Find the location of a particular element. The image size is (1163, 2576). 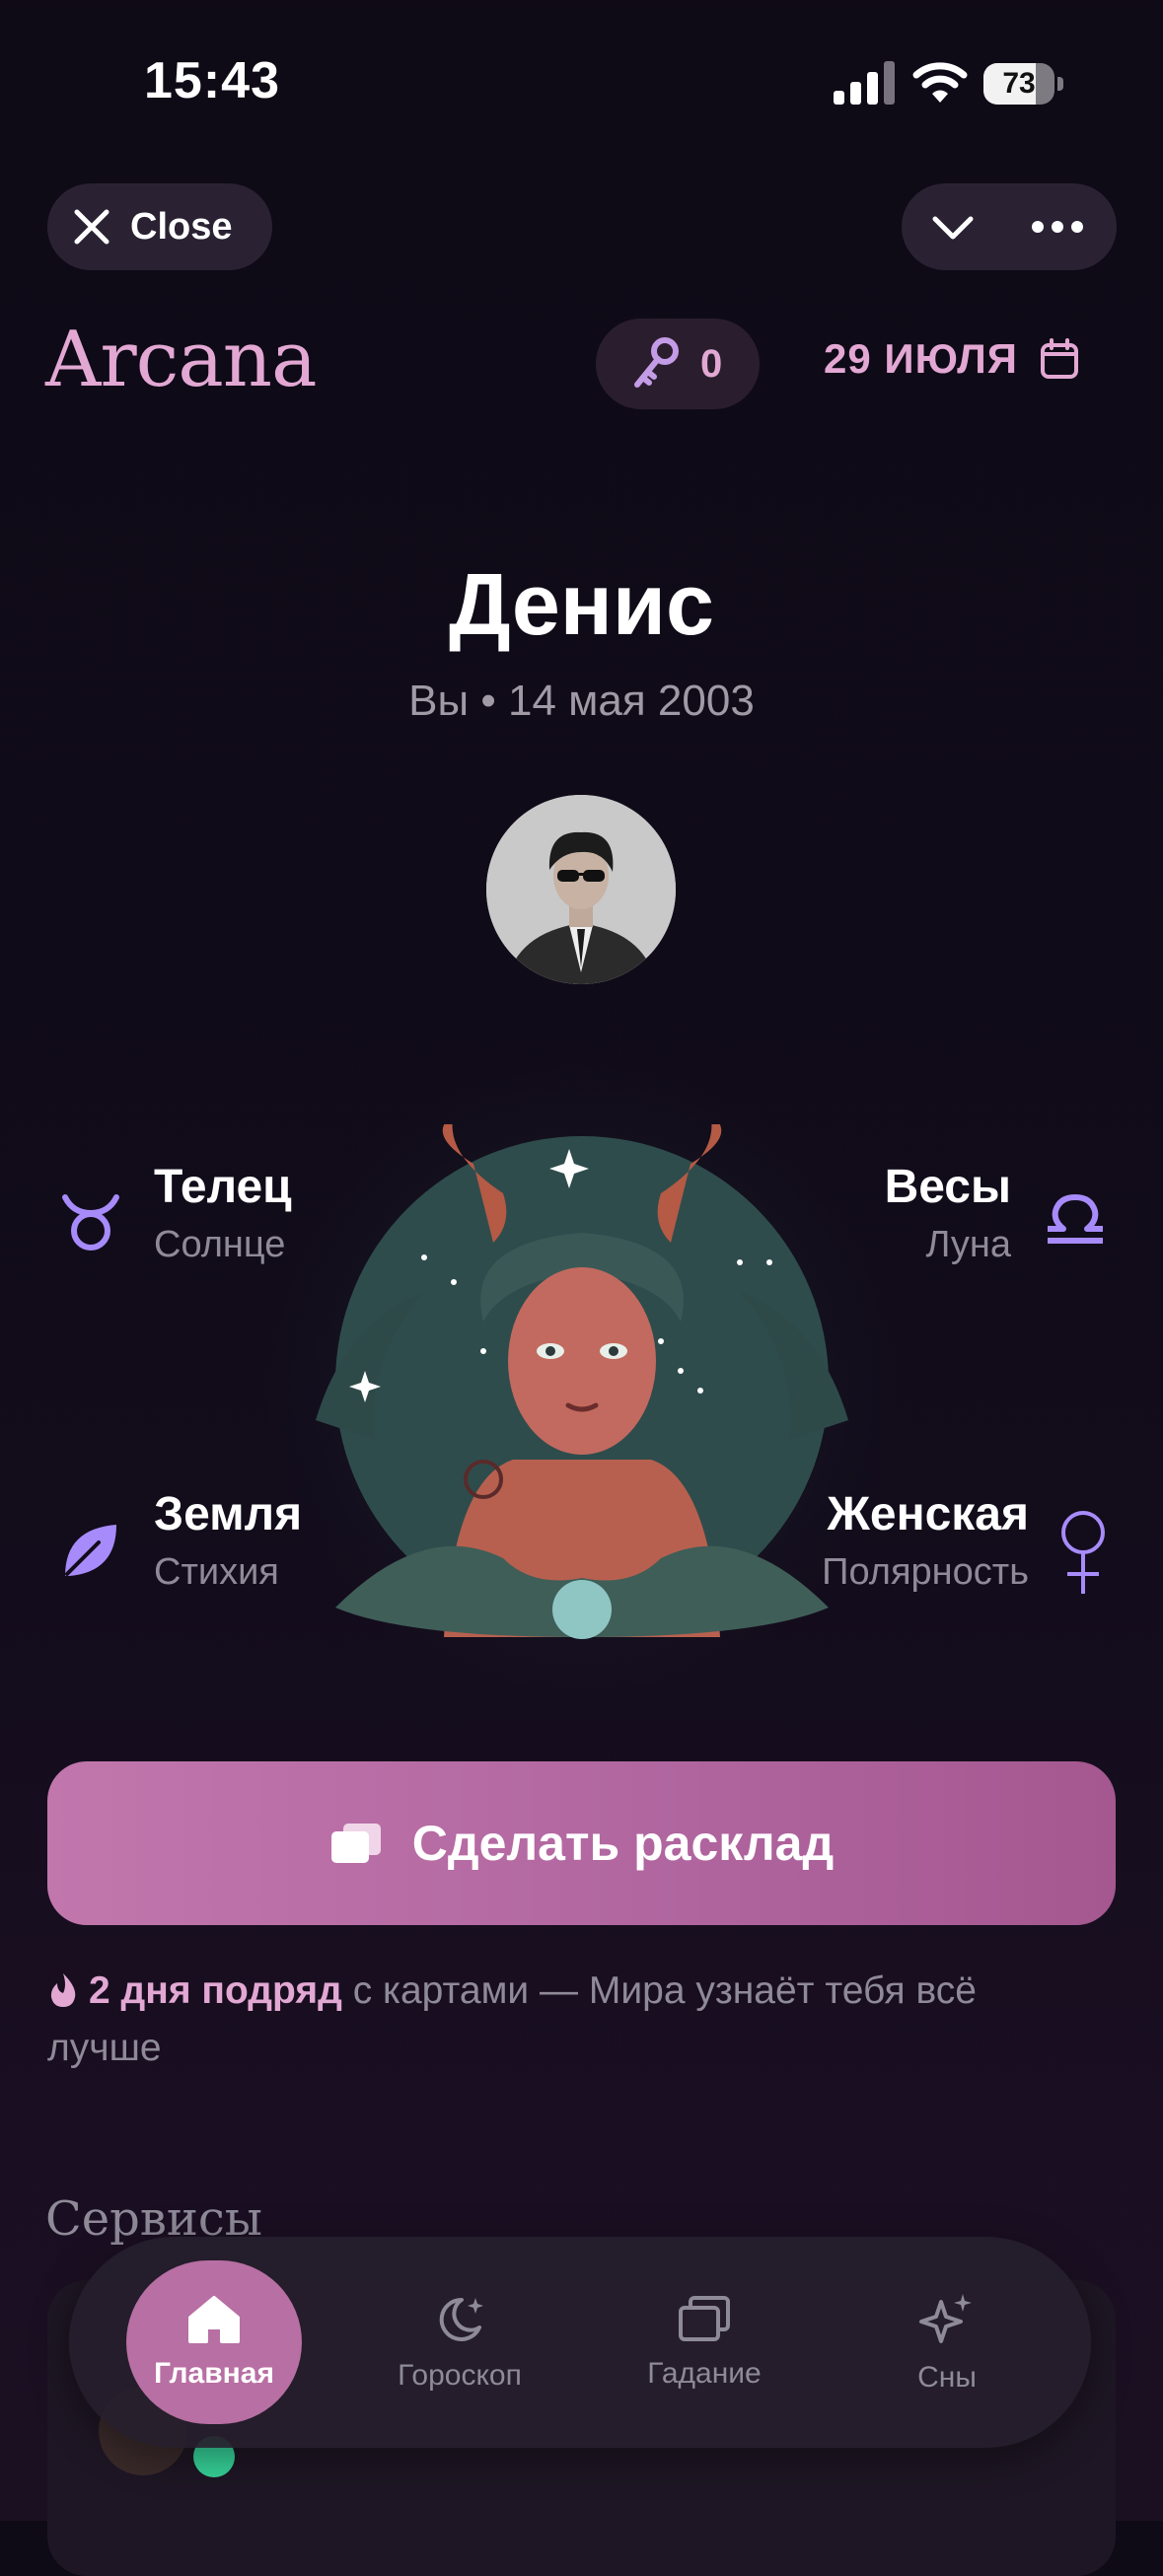

more-icon is located at coordinates (1057, 226).